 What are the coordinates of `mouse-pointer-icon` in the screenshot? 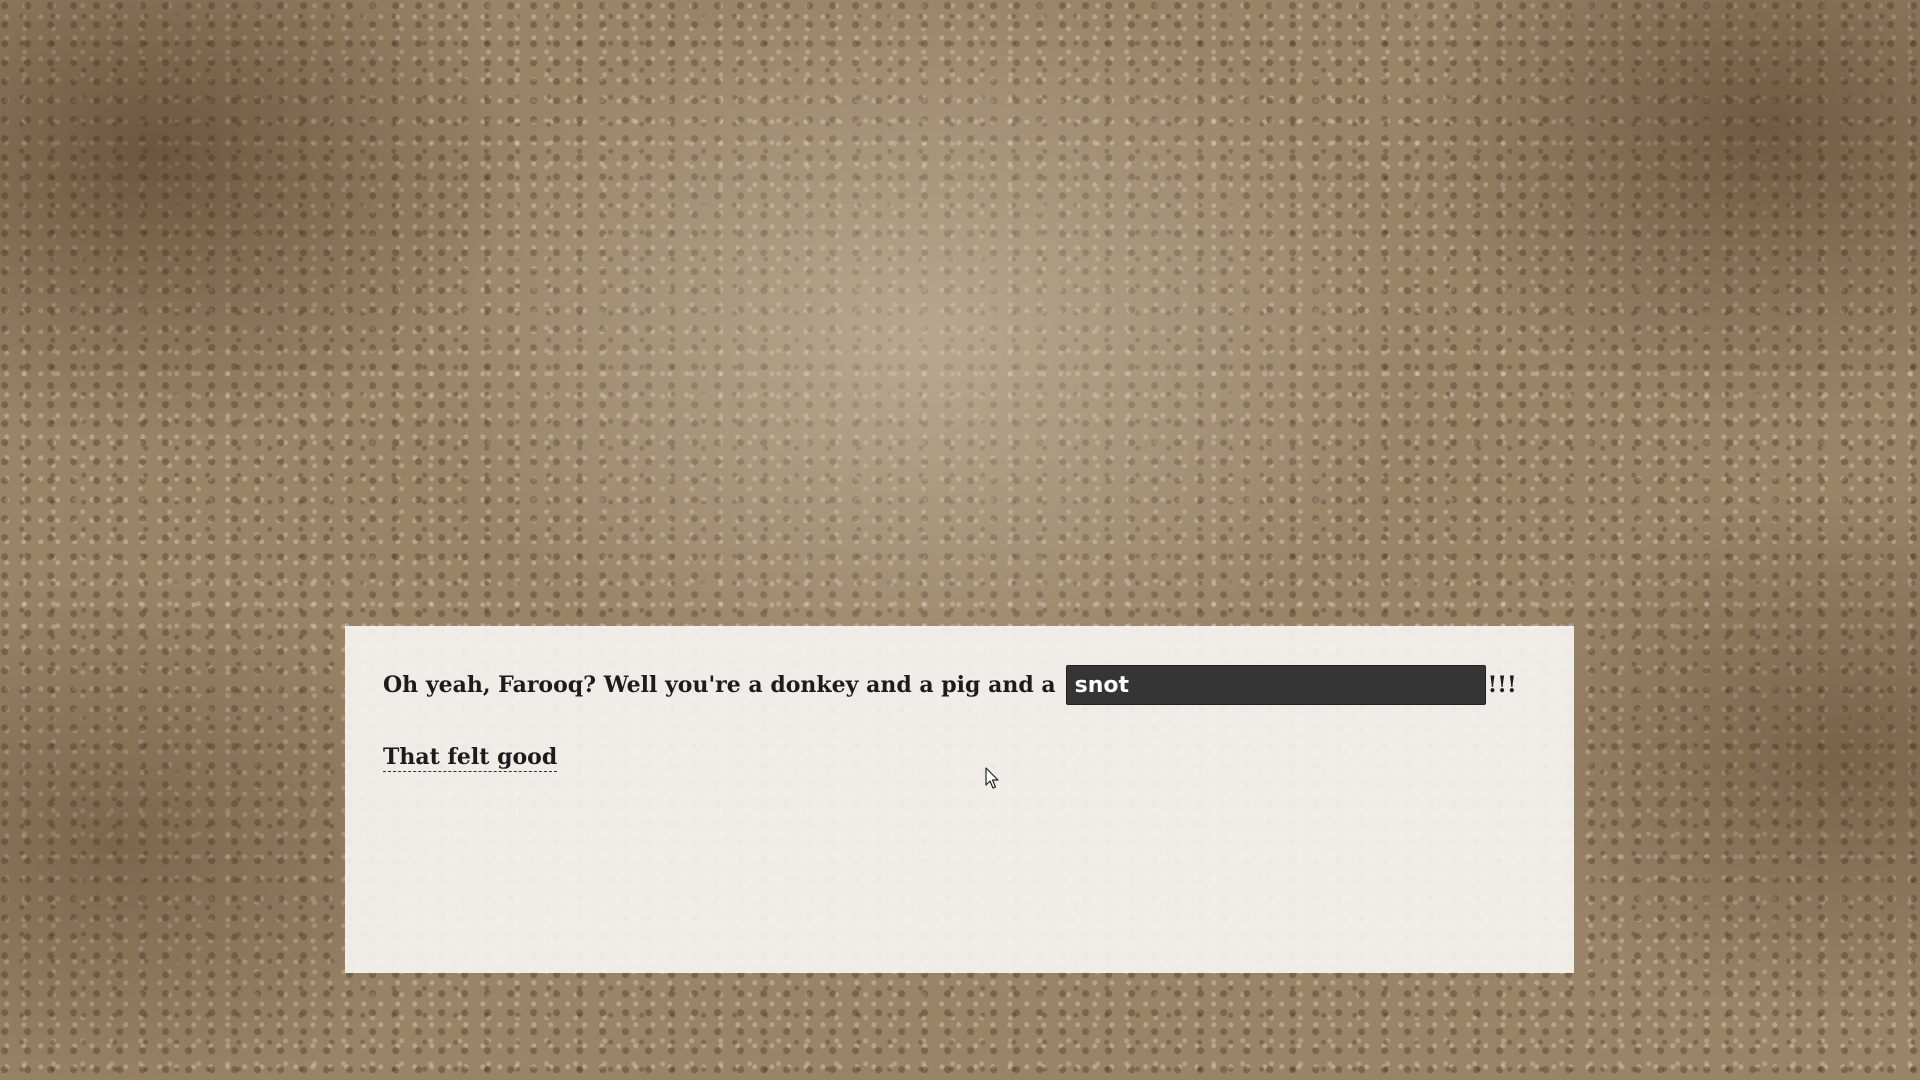 It's located at (992, 778).